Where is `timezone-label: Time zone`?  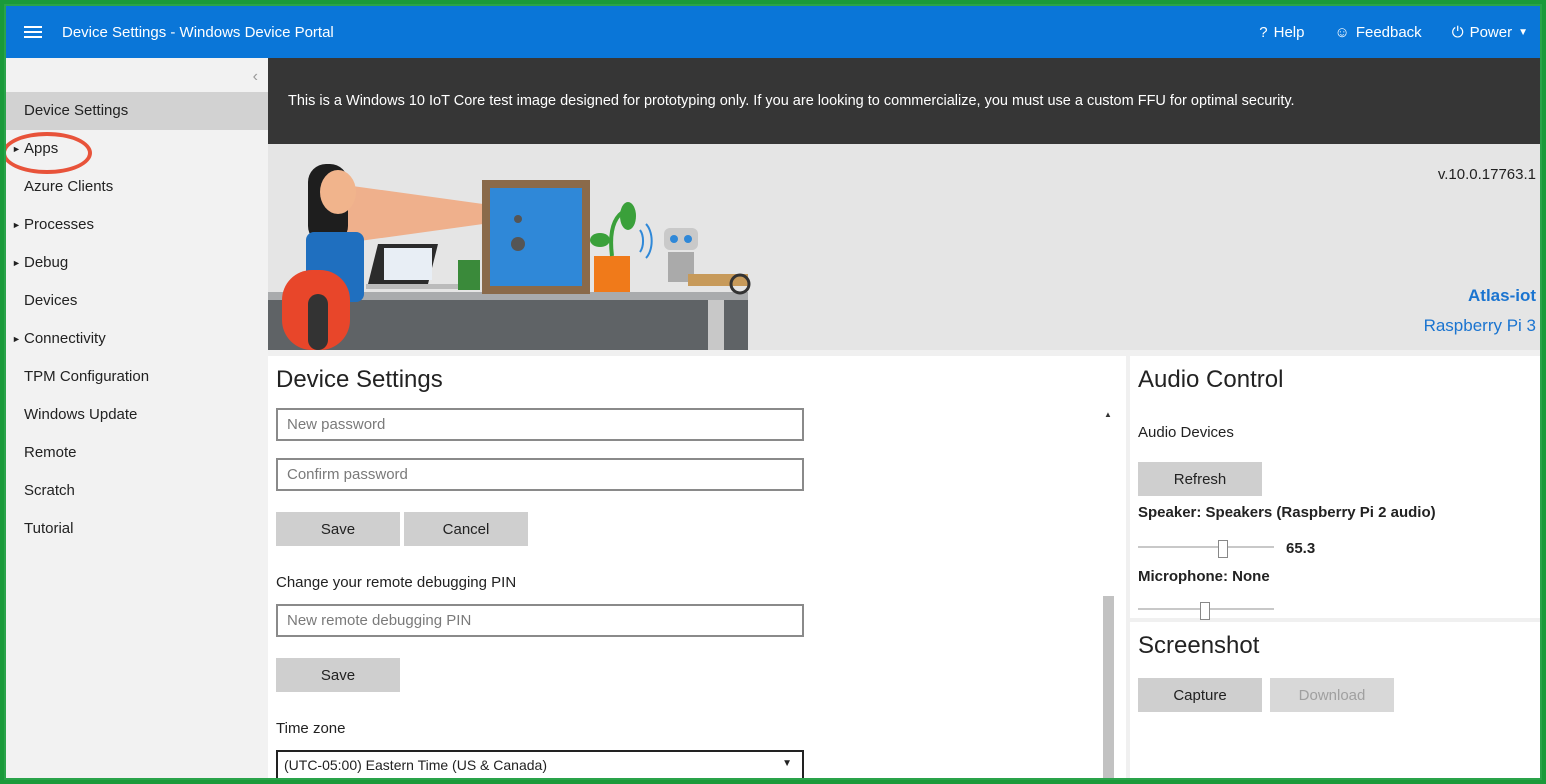
timezone-label: Time zone is located at coordinates (311, 728).